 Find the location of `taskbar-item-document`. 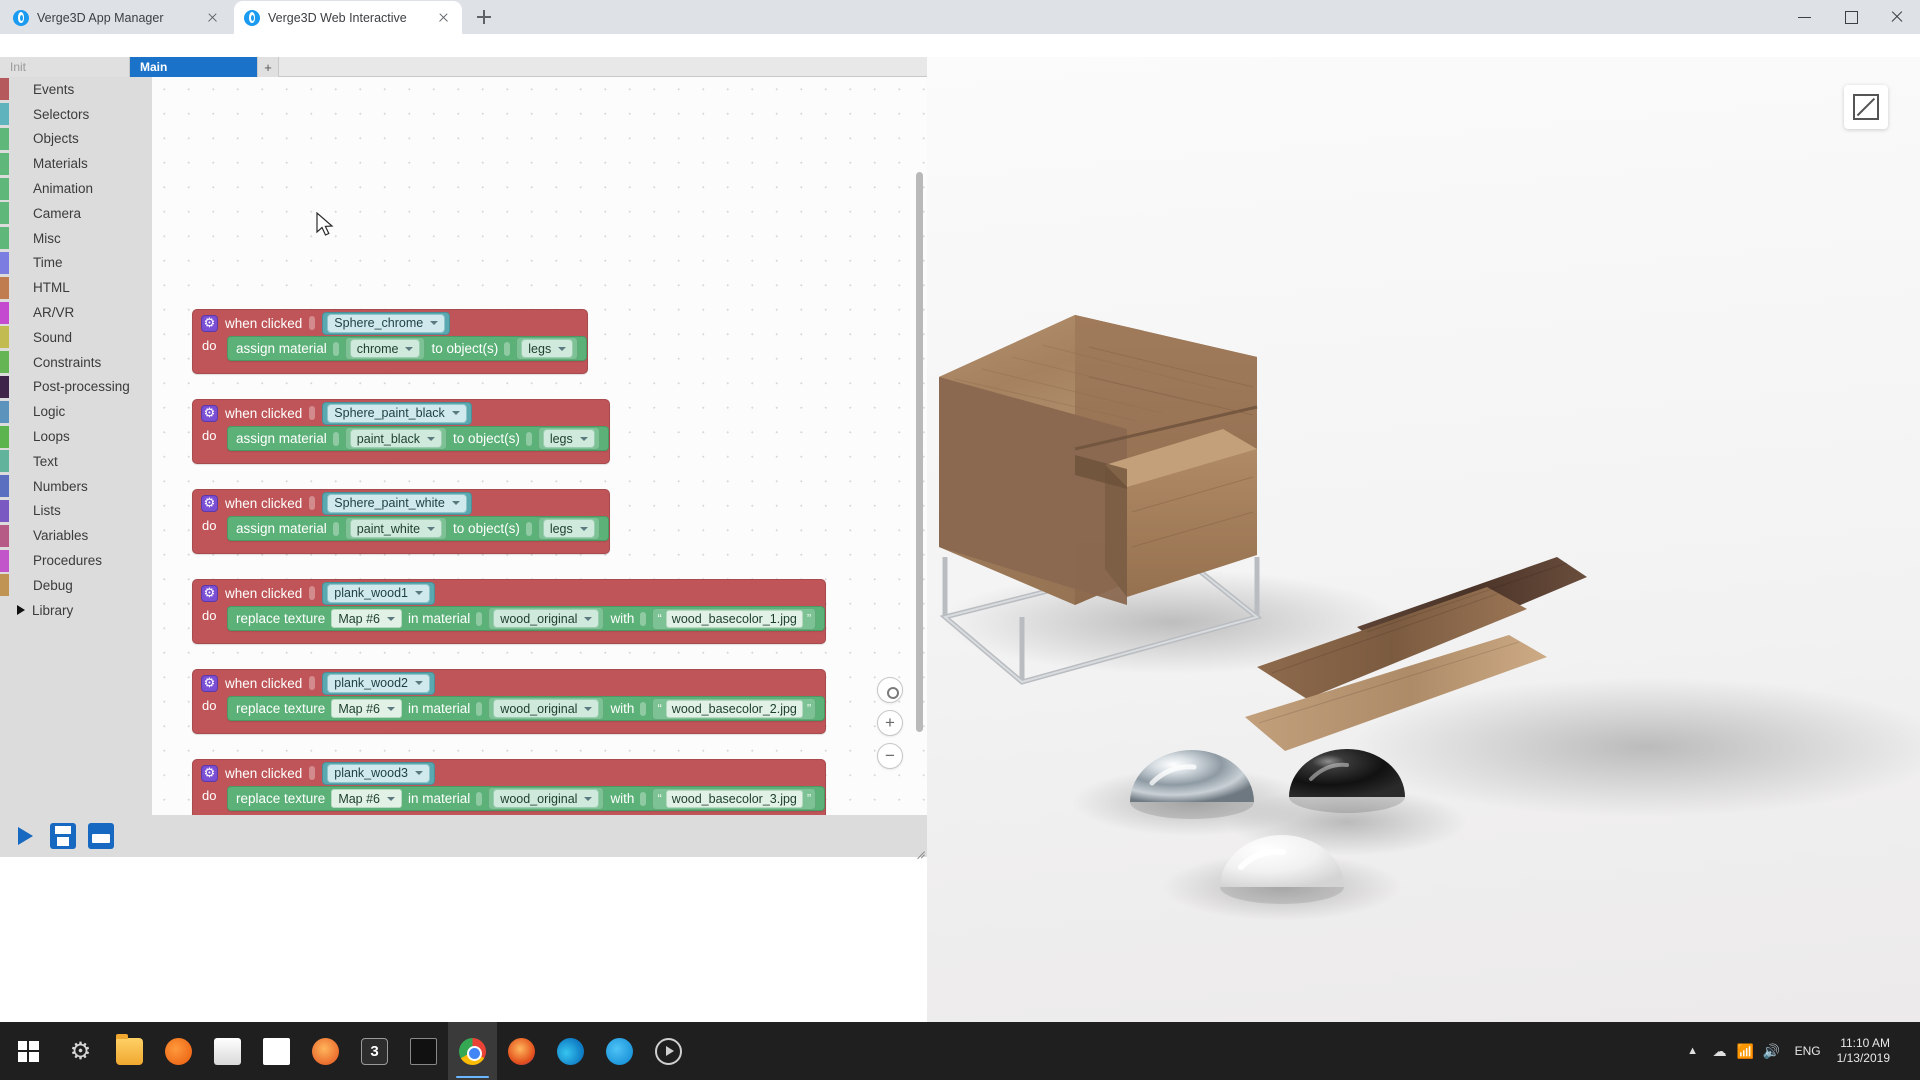

taskbar-item-document is located at coordinates (276, 1051).